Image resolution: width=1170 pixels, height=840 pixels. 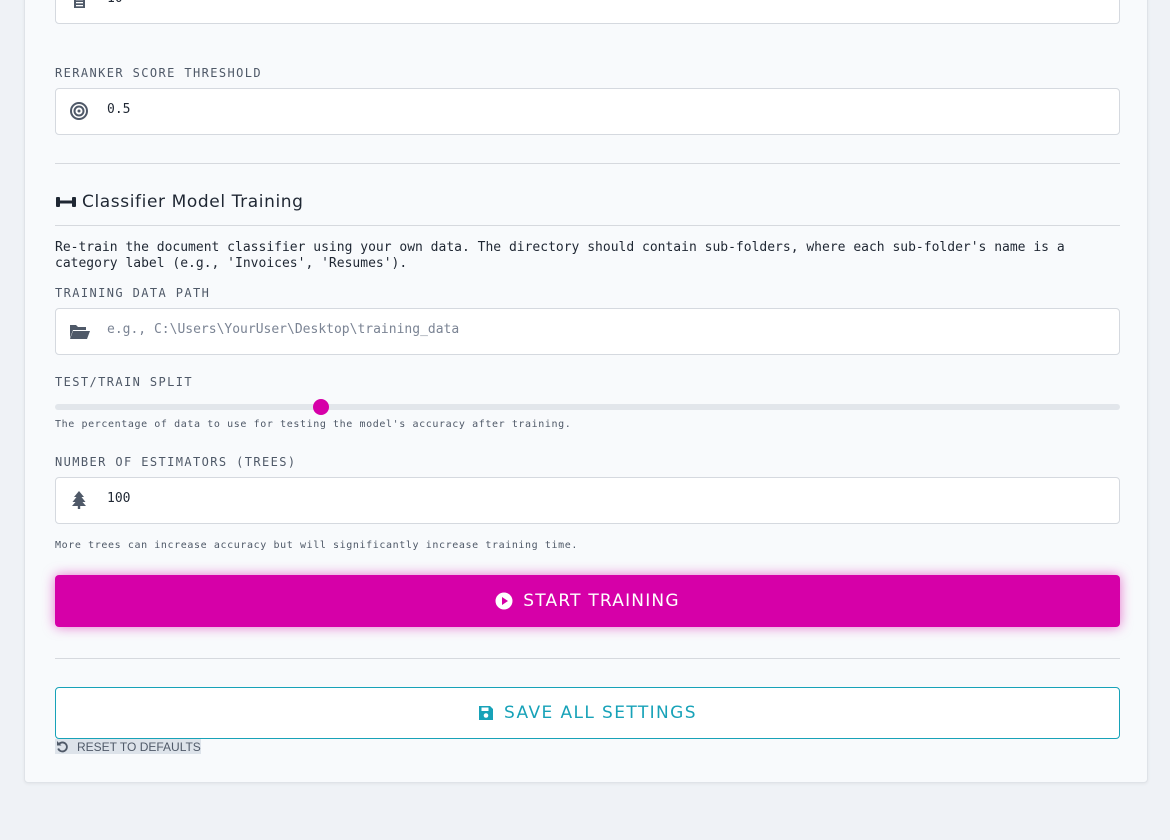 I want to click on undo-icon, so click(x=62, y=747).